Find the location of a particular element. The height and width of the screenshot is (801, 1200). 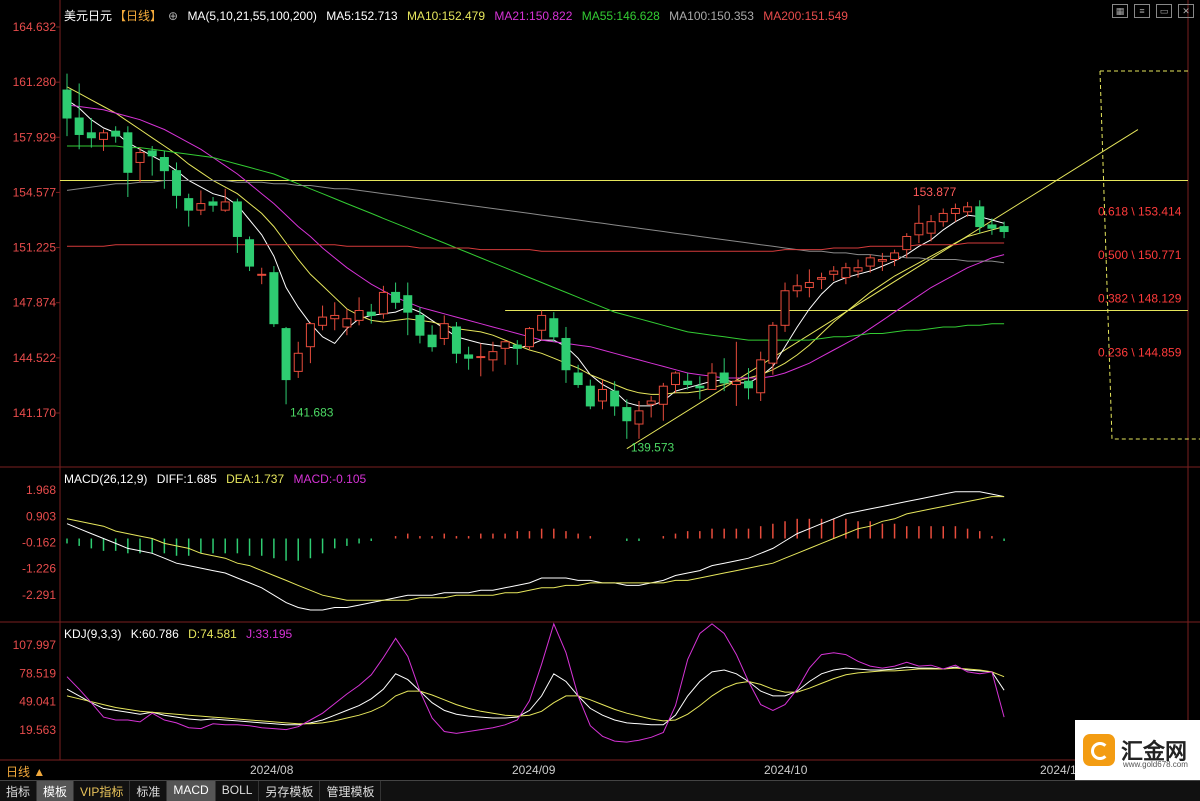

tab-templates: 模板 is located at coordinates (56, 791).